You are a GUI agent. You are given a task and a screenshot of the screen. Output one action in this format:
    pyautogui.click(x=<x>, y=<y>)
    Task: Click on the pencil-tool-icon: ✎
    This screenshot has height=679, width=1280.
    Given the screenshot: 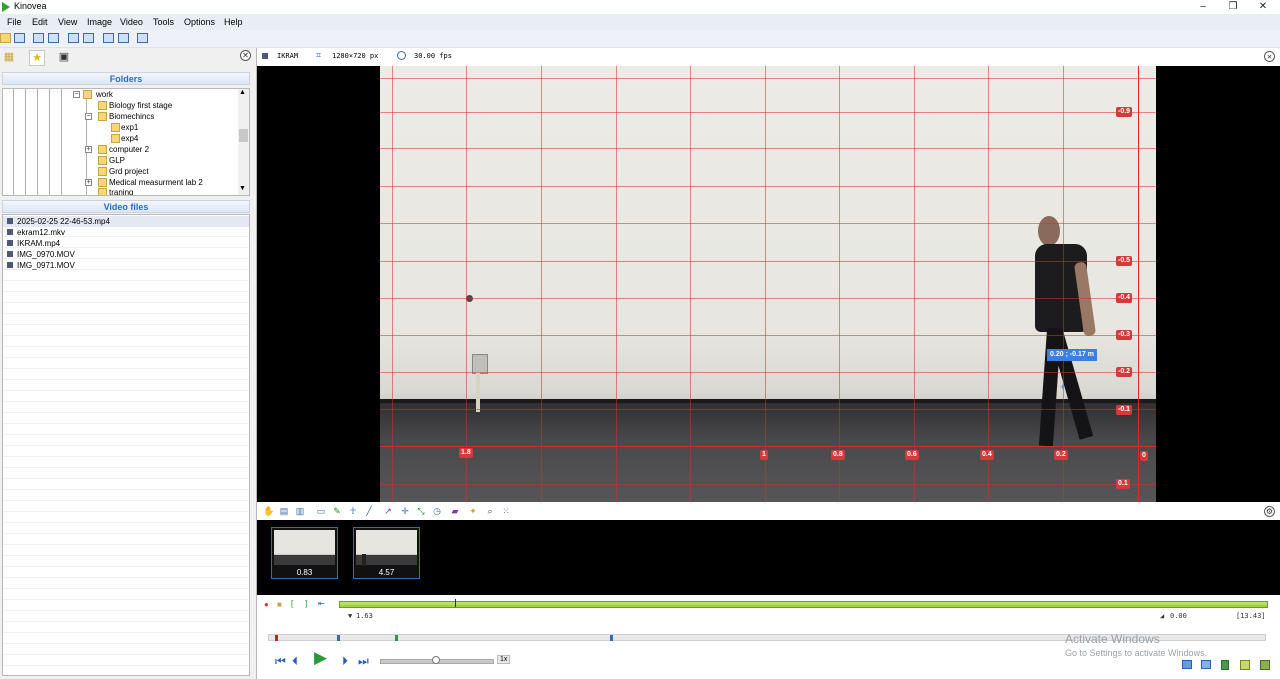 What is the action you would take?
    pyautogui.click(x=337, y=511)
    